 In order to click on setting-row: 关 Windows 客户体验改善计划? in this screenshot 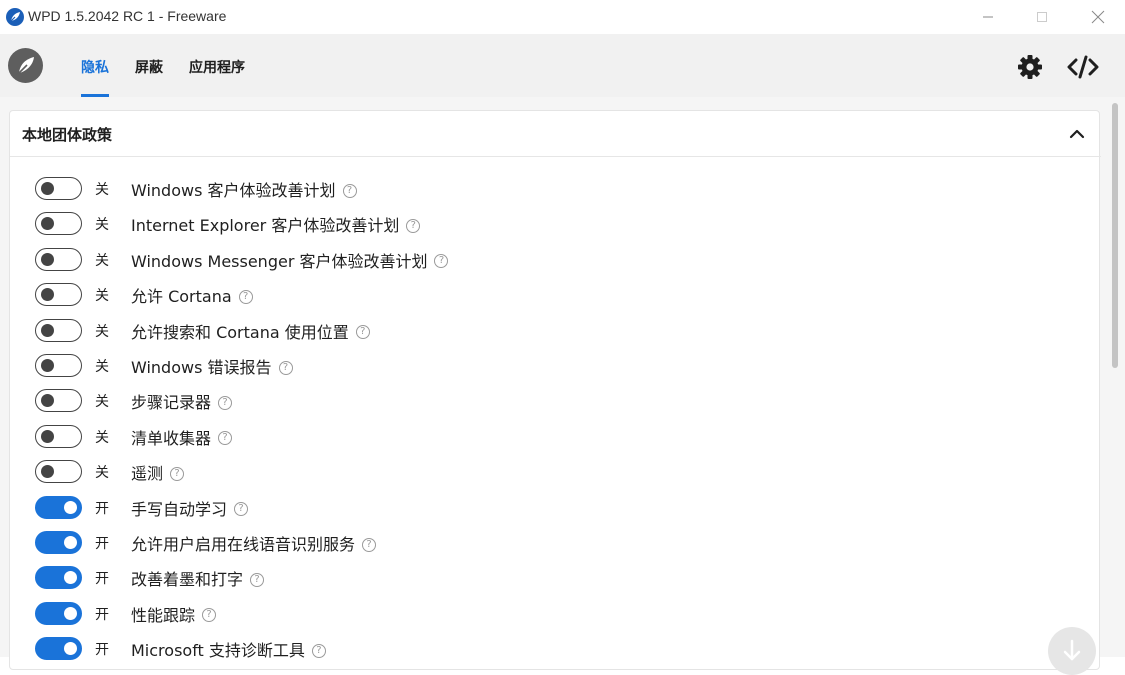, I will do `click(450, 191)`.